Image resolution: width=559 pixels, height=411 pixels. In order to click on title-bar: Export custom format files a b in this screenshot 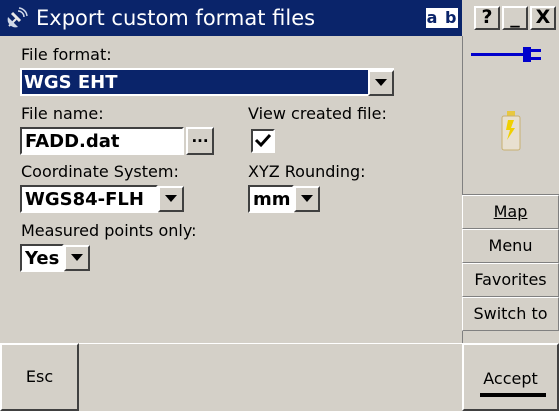, I will do `click(231, 18)`.